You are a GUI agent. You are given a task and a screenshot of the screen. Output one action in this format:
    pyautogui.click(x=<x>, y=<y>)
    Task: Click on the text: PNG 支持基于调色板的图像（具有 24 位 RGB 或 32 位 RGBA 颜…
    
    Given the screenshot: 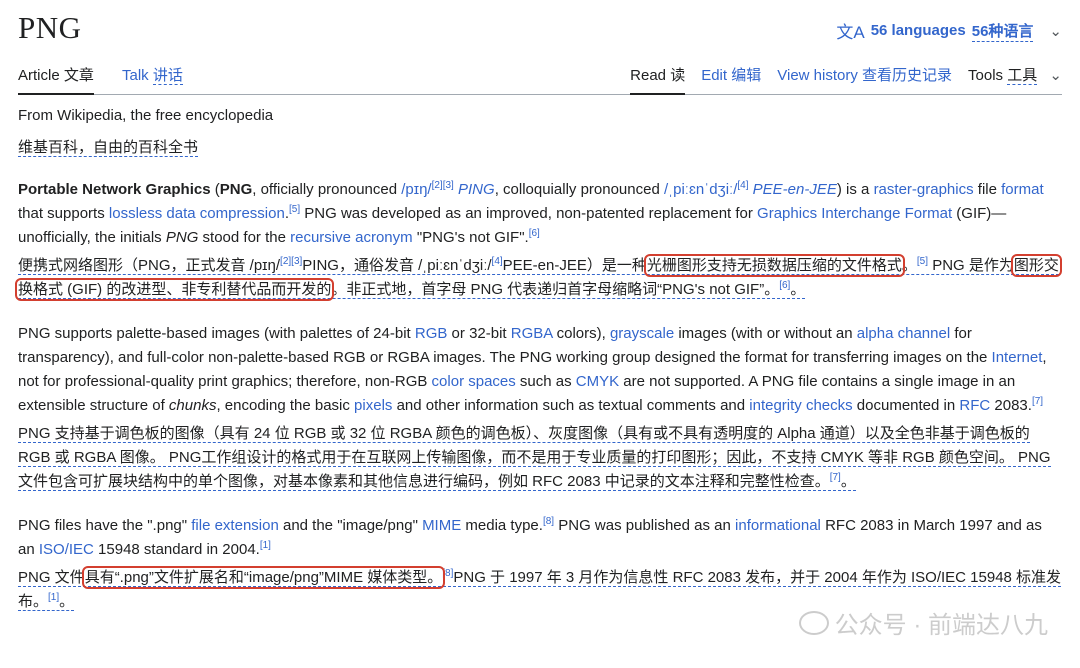 What is the action you would take?
    pyautogui.click(x=534, y=457)
    